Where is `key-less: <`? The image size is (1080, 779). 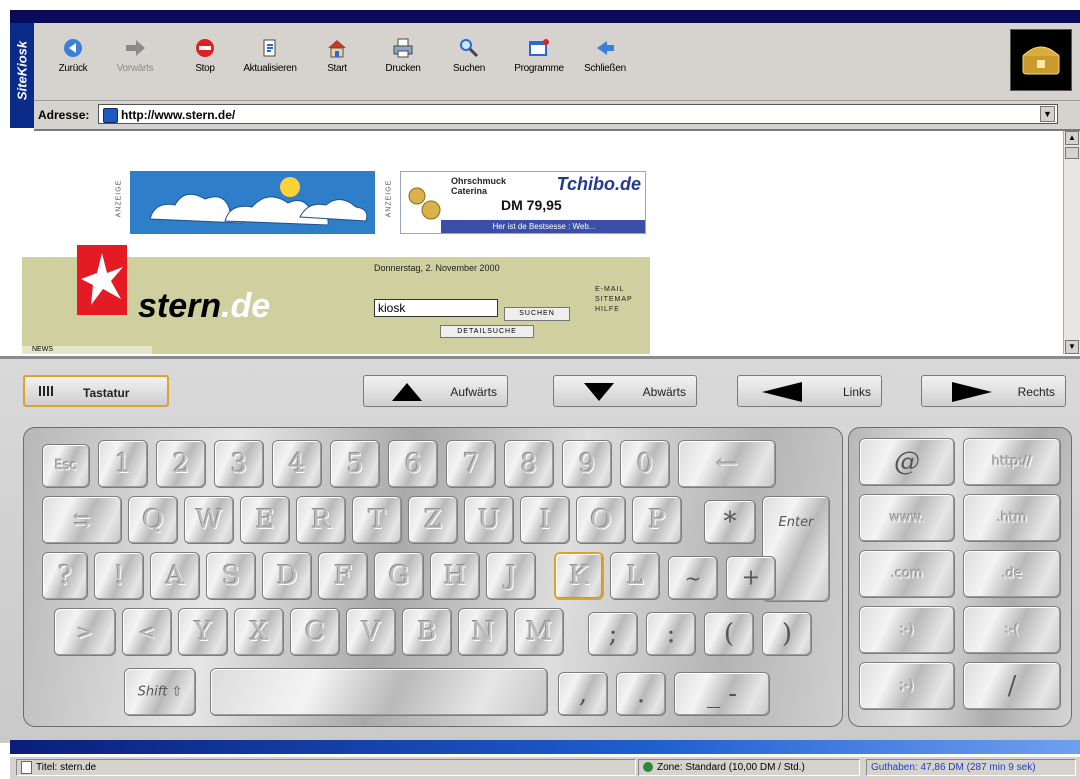
key-less: < is located at coordinates (147, 632).